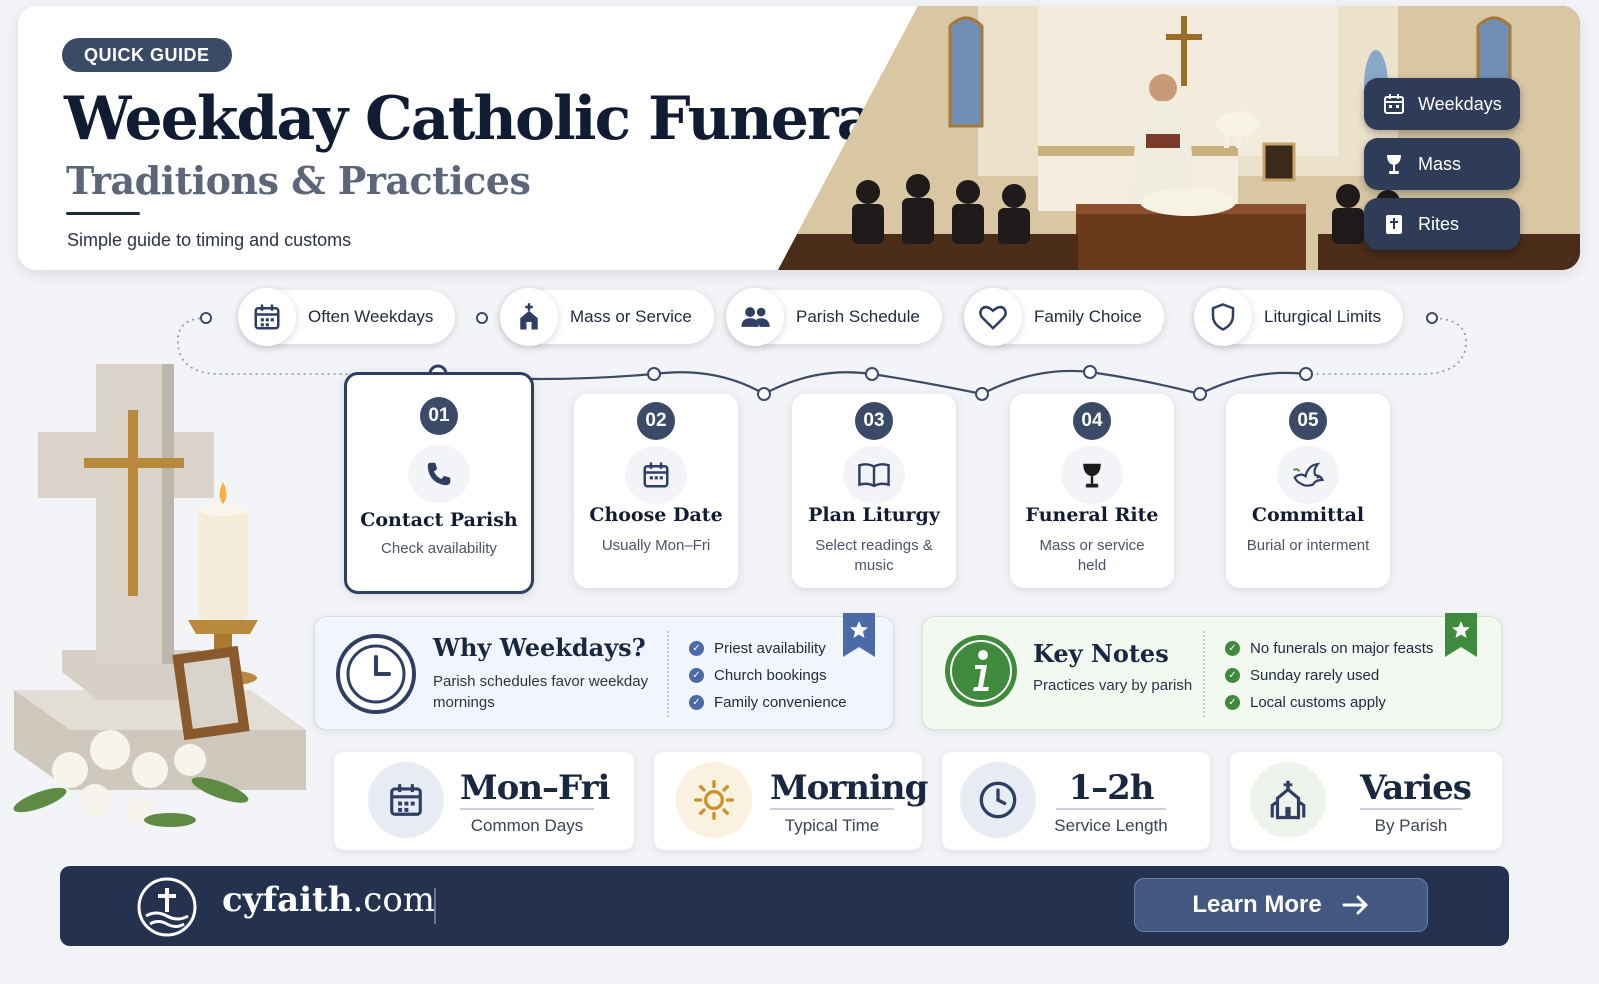 This screenshot has height=984, width=1599. I want to click on step-title: Funeral Rite, so click(1092, 515).